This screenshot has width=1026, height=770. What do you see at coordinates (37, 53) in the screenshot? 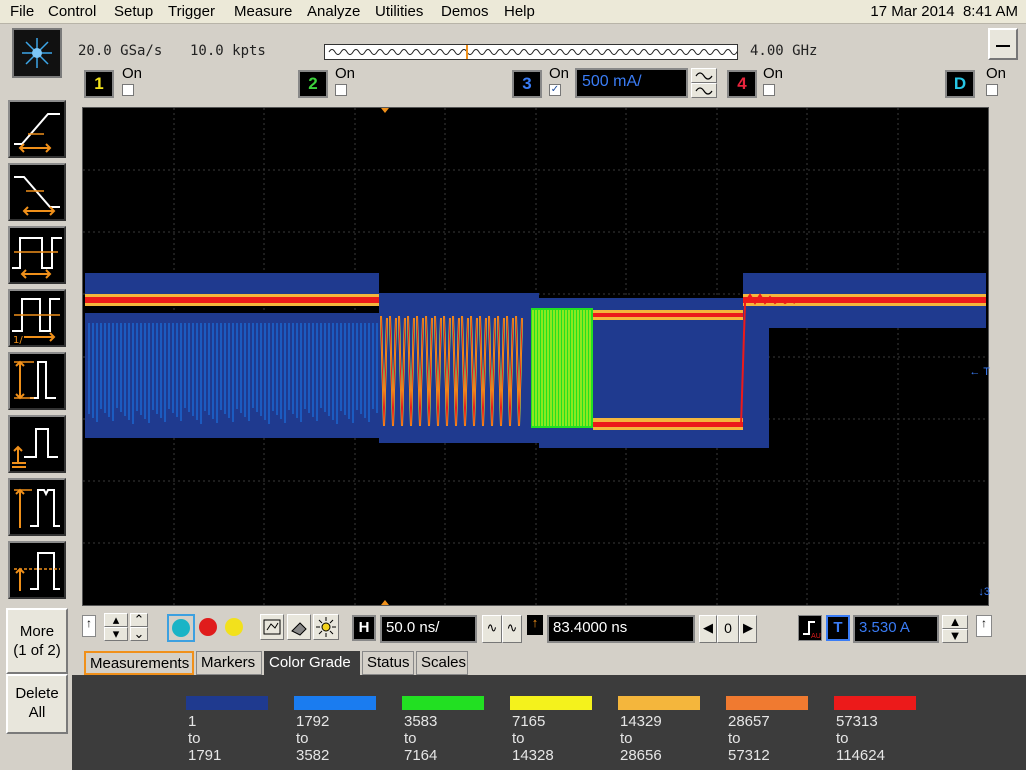
I see `agilent-logo` at bounding box center [37, 53].